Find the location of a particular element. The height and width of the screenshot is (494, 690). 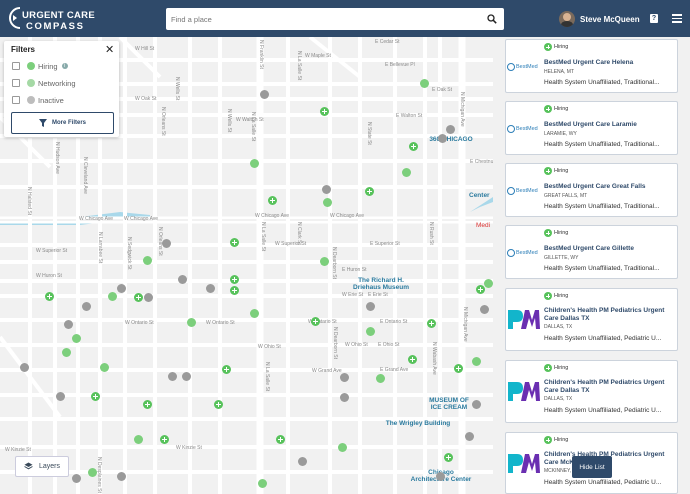

user-name: Steve McQueen is located at coordinates (610, 19).